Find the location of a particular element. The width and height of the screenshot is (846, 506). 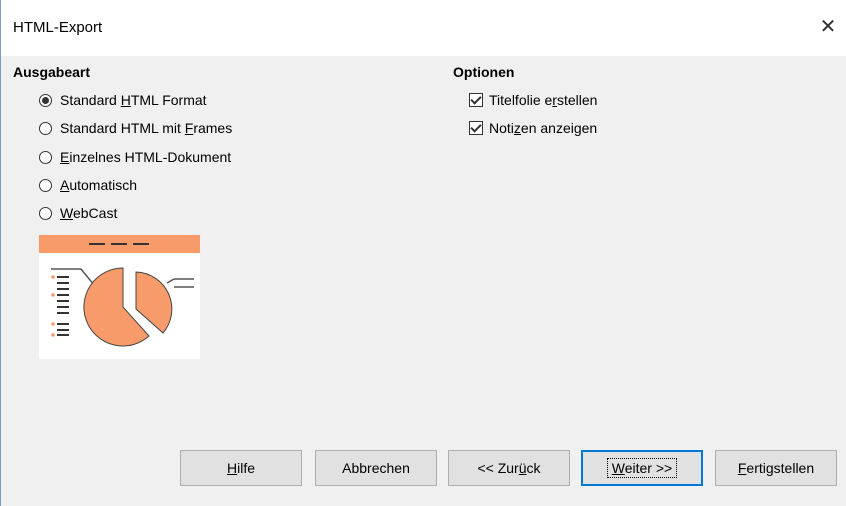

help-button-label: Hilfe is located at coordinates (241, 468).